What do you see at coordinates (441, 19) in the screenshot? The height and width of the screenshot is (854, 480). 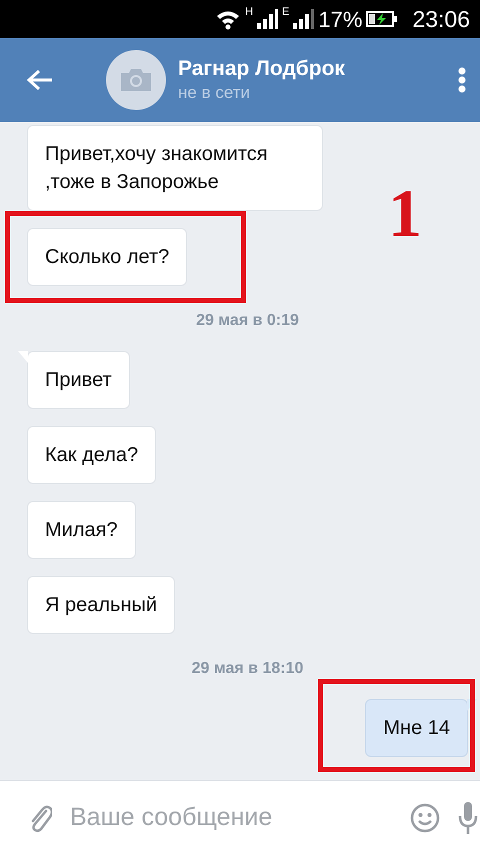 I see `status-time: 23:06` at bounding box center [441, 19].